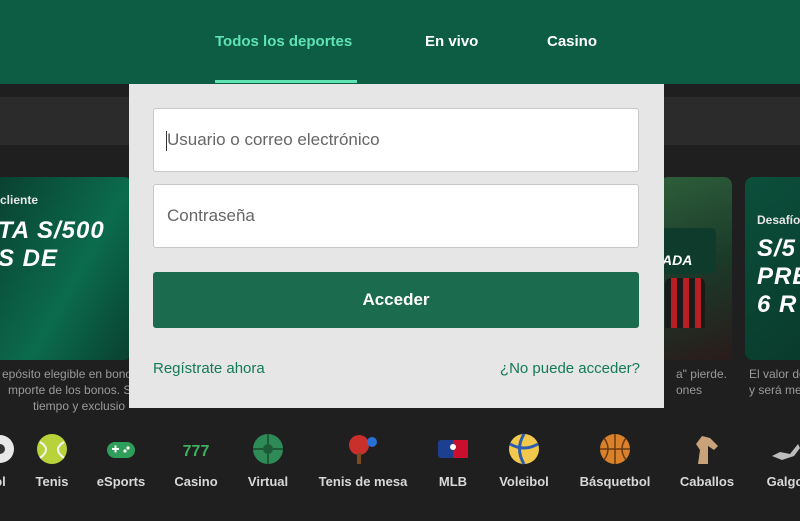 The image size is (800, 521). I want to click on promo-caption: mporte de los bonos. Se, so click(73, 390).